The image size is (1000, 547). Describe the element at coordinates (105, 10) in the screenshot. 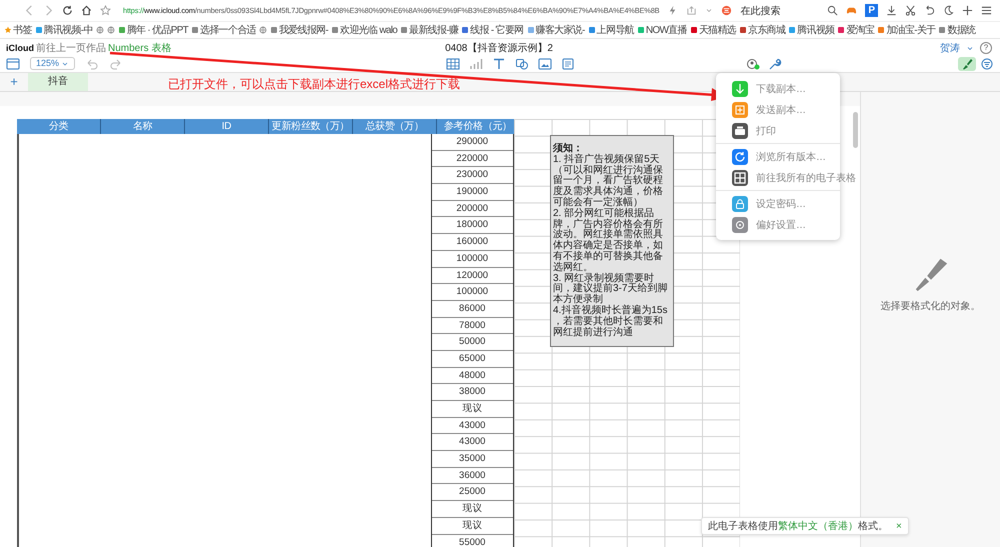

I see `star-icon` at that location.